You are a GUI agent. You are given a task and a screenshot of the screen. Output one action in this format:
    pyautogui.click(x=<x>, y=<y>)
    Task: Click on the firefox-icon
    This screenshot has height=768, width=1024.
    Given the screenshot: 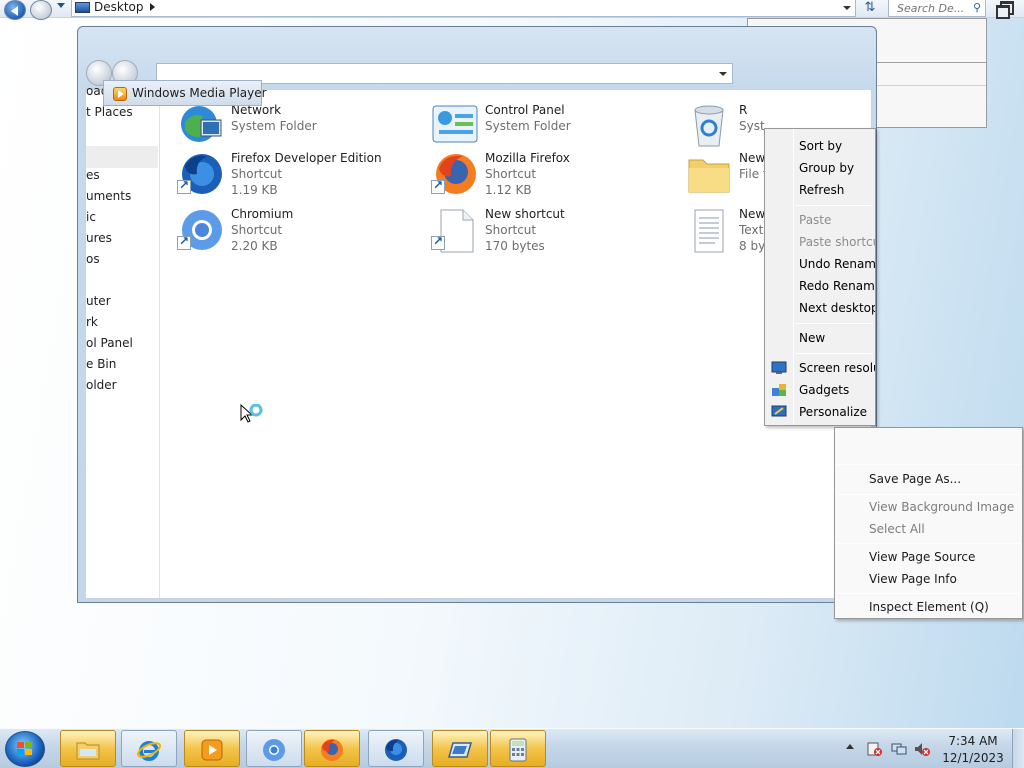 What is the action you would take?
    pyautogui.click(x=332, y=750)
    